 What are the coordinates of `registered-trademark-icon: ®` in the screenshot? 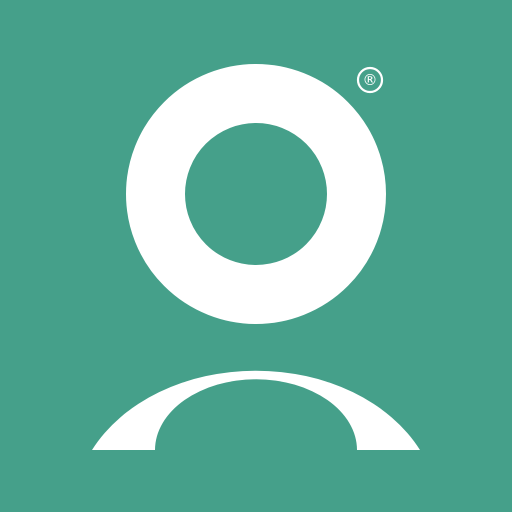 It's located at (370, 80).